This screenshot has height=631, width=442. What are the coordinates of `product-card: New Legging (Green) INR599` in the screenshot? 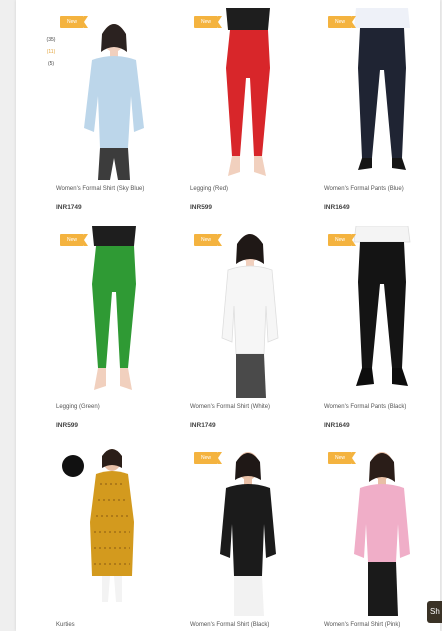 It's located at (113, 332).